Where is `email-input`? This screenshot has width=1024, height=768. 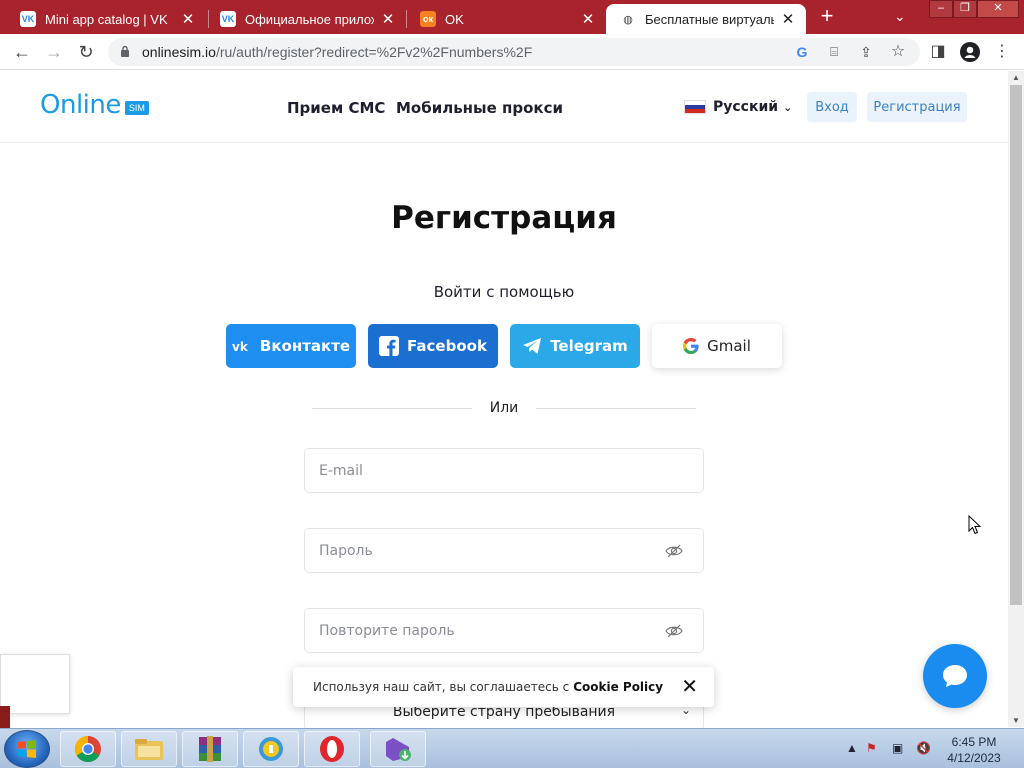 email-input is located at coordinates (504, 470).